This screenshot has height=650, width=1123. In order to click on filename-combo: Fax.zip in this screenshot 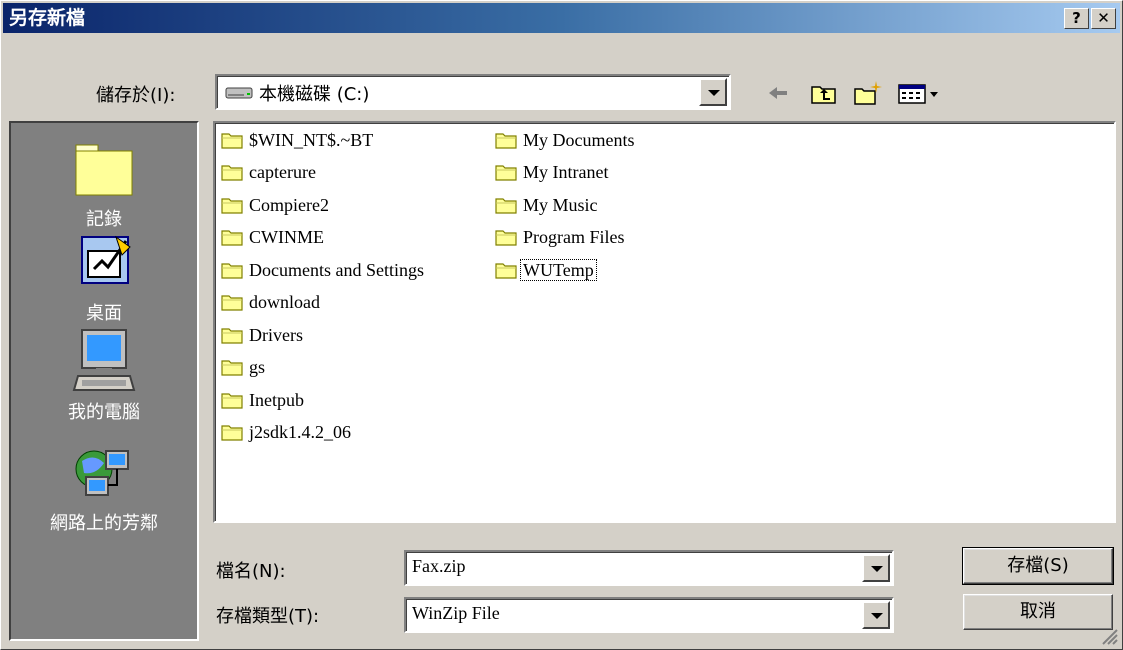, I will do `click(649, 568)`.